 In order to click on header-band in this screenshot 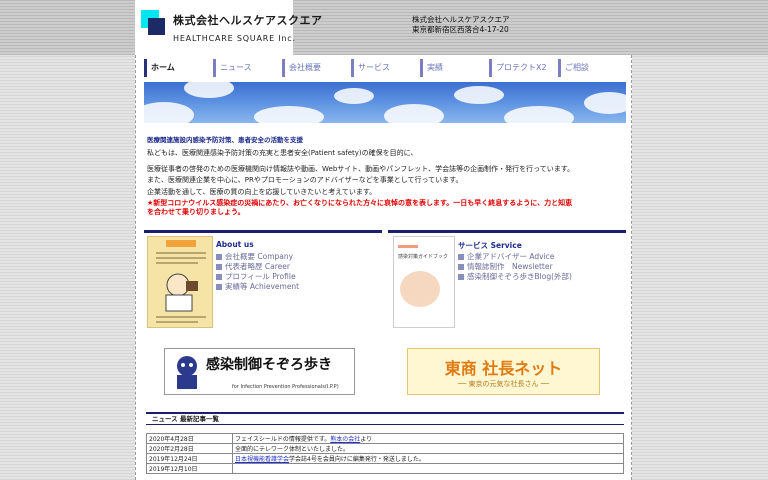, I will do `click(384, 27)`.